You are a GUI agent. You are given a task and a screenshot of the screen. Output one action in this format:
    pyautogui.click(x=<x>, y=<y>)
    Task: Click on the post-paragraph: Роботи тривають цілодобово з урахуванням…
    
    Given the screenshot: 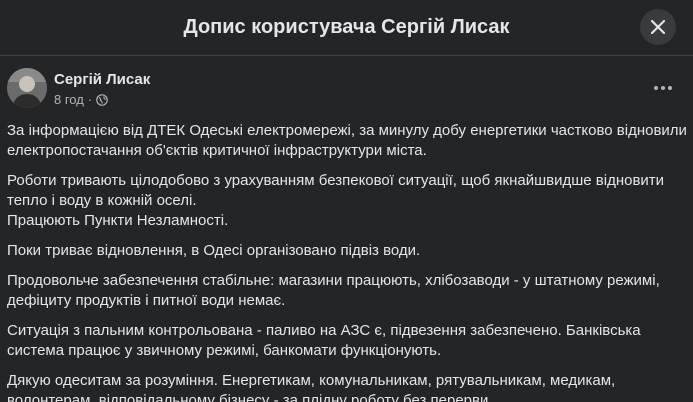 What is the action you would take?
    pyautogui.click(x=336, y=200)
    